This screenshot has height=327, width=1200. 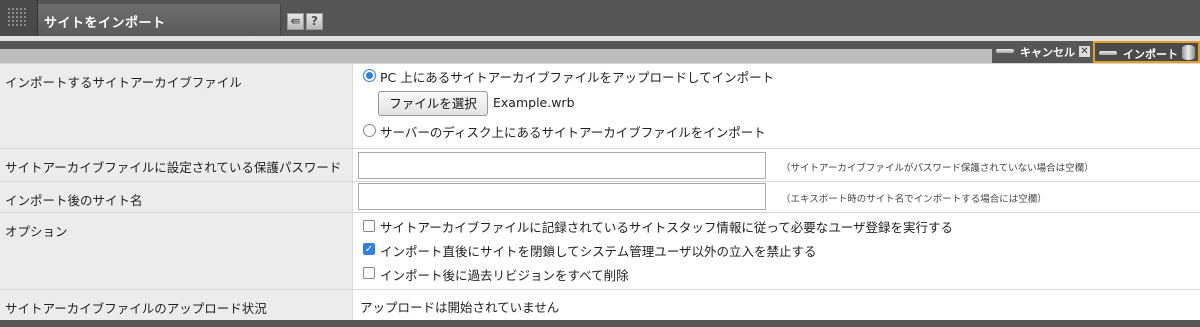 I want to click on password-label: サイトアーカイブファイルに設定されている保護パスワード, so click(x=176, y=165).